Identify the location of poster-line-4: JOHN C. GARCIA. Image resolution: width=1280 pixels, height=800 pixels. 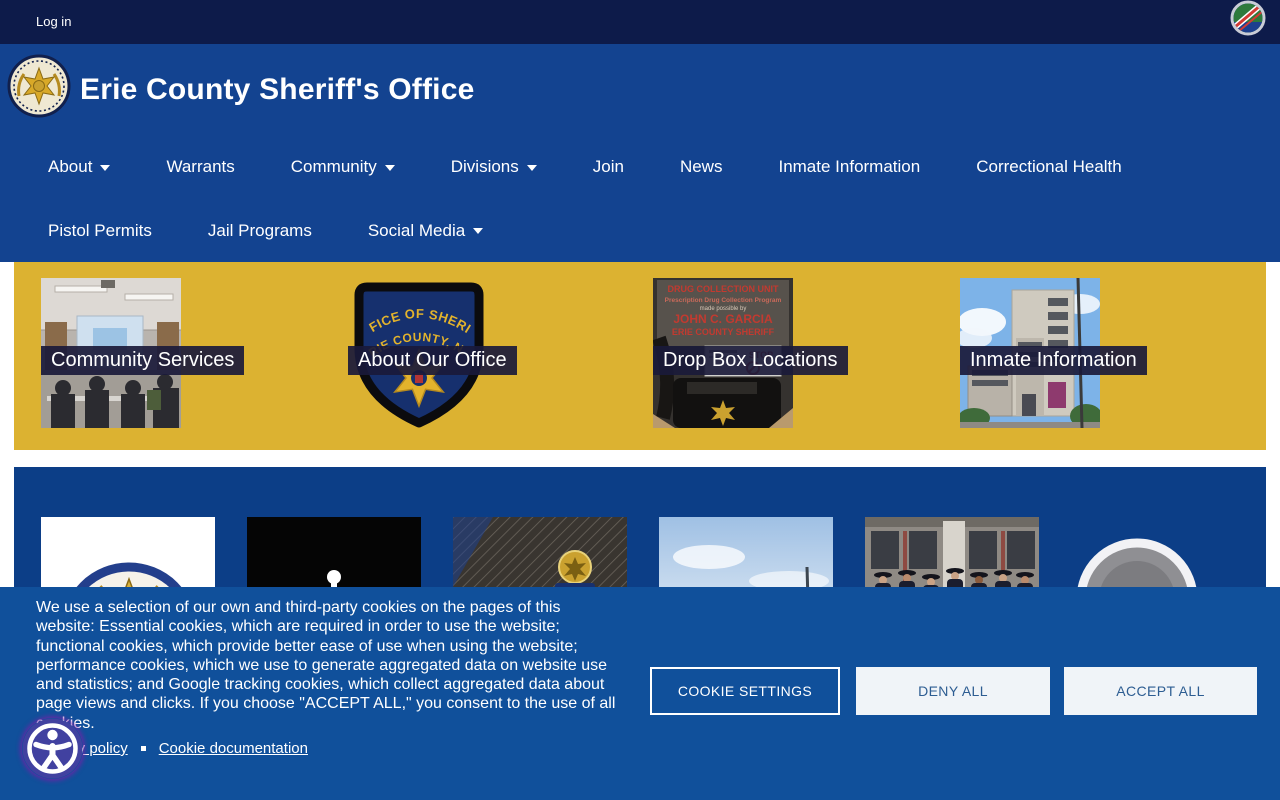
(723, 319).